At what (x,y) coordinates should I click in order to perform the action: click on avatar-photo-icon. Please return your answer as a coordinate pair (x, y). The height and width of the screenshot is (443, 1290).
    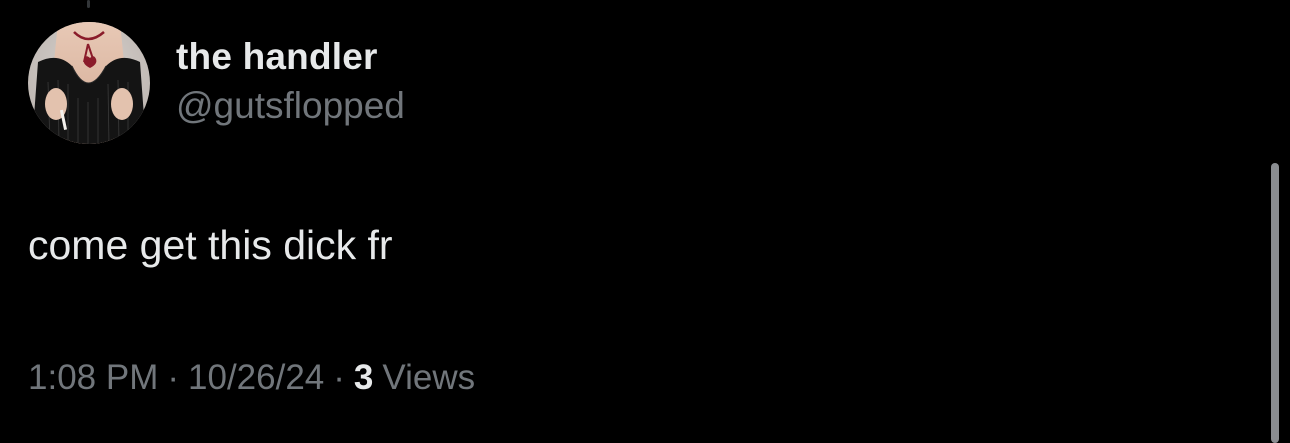
    Looking at the image, I should click on (89, 83).